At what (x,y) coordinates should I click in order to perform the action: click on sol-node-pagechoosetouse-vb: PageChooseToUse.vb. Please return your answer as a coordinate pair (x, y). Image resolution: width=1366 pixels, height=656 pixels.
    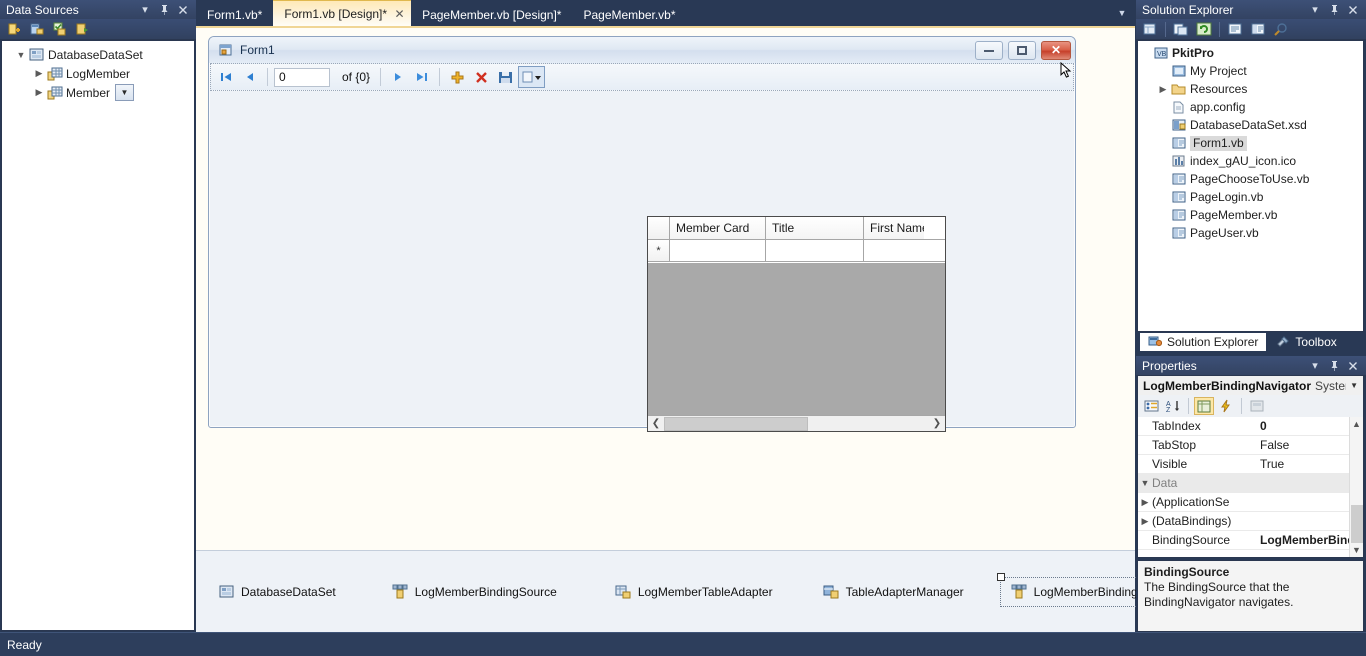
    Looking at the image, I should click on (1250, 179).